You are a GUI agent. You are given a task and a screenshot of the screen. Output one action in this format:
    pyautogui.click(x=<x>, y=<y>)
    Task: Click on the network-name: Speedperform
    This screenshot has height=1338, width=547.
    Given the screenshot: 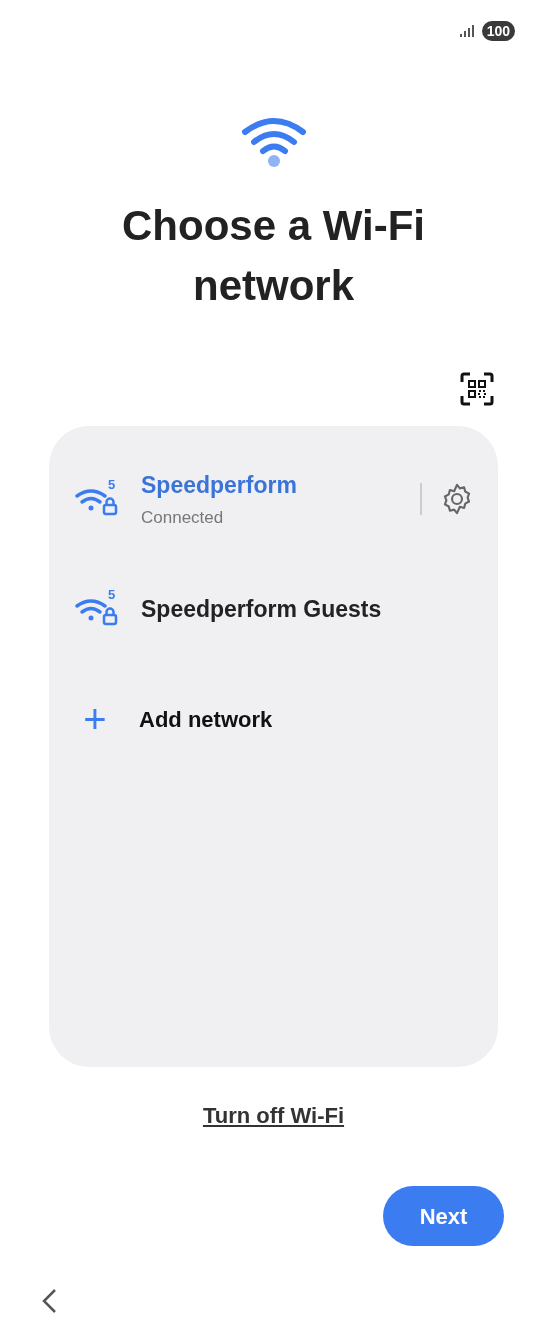 What is the action you would take?
    pyautogui.click(x=219, y=485)
    